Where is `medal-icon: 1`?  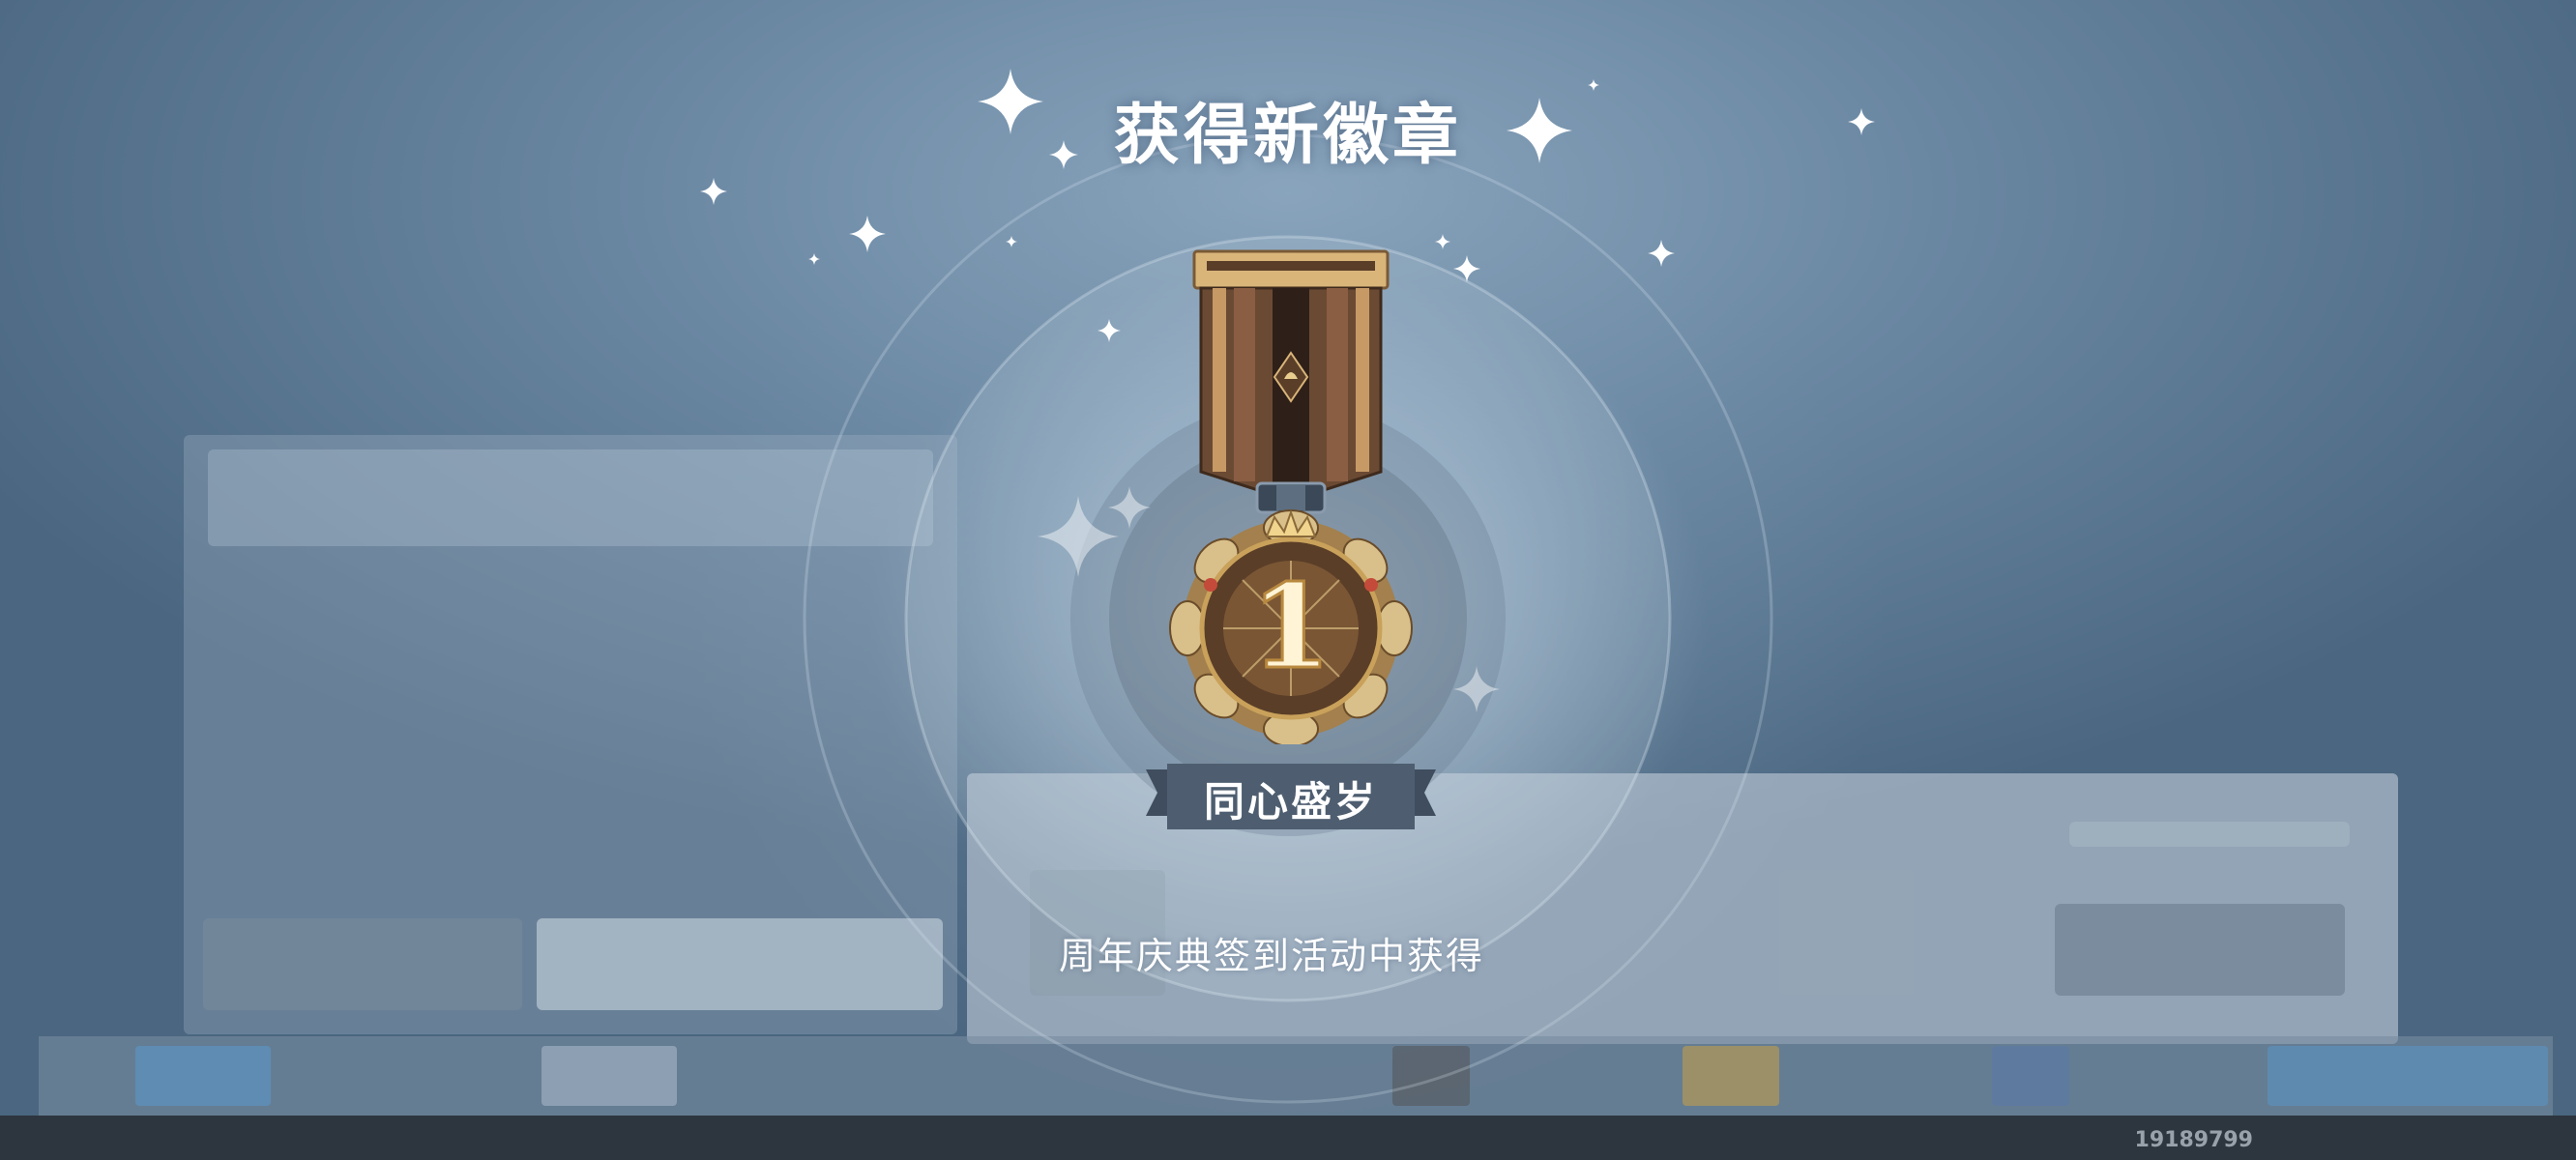
medal-icon: 1 is located at coordinates (1291, 497).